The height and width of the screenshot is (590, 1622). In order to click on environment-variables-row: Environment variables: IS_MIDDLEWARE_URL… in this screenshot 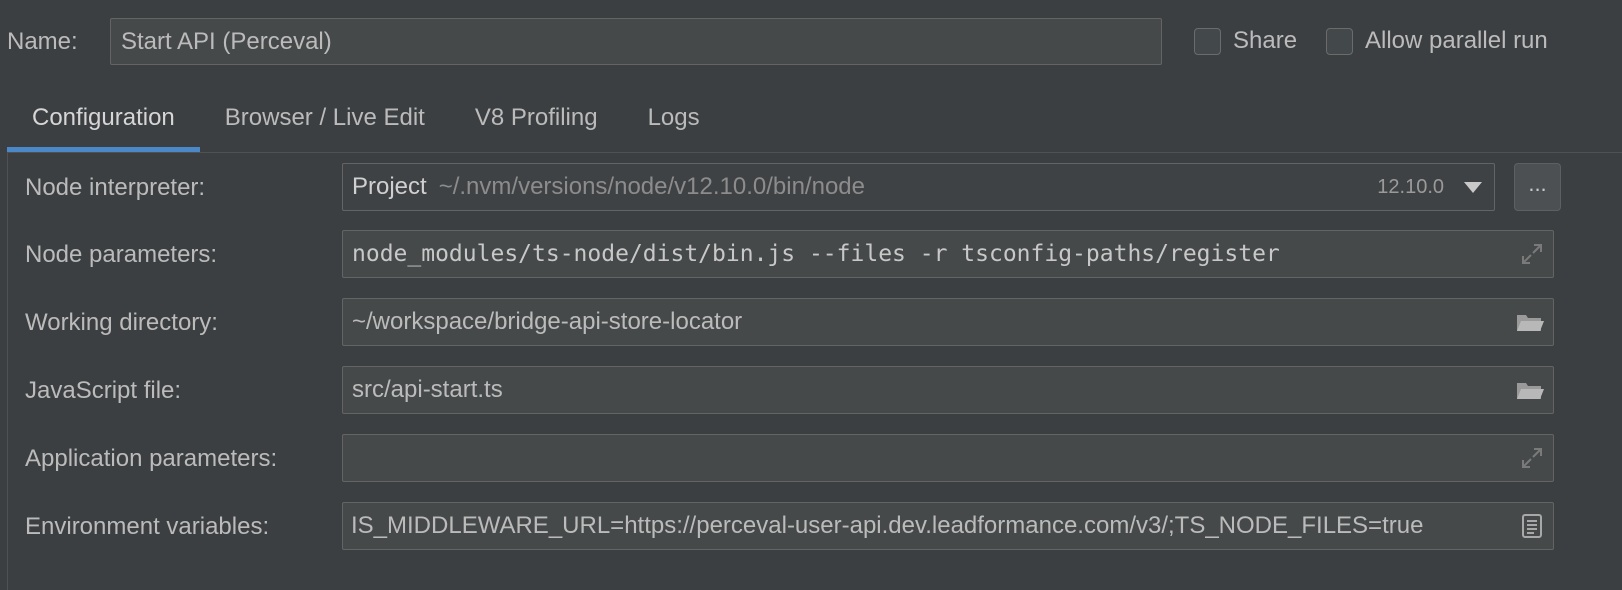, I will do `click(815, 526)`.